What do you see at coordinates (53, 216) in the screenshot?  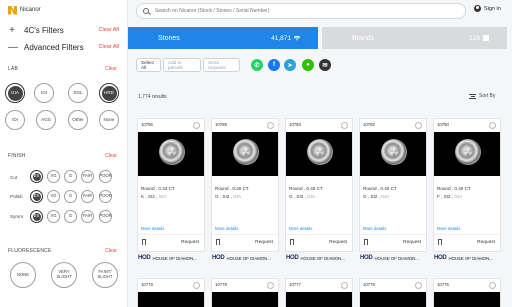 I see `symm-vg: VG` at bounding box center [53, 216].